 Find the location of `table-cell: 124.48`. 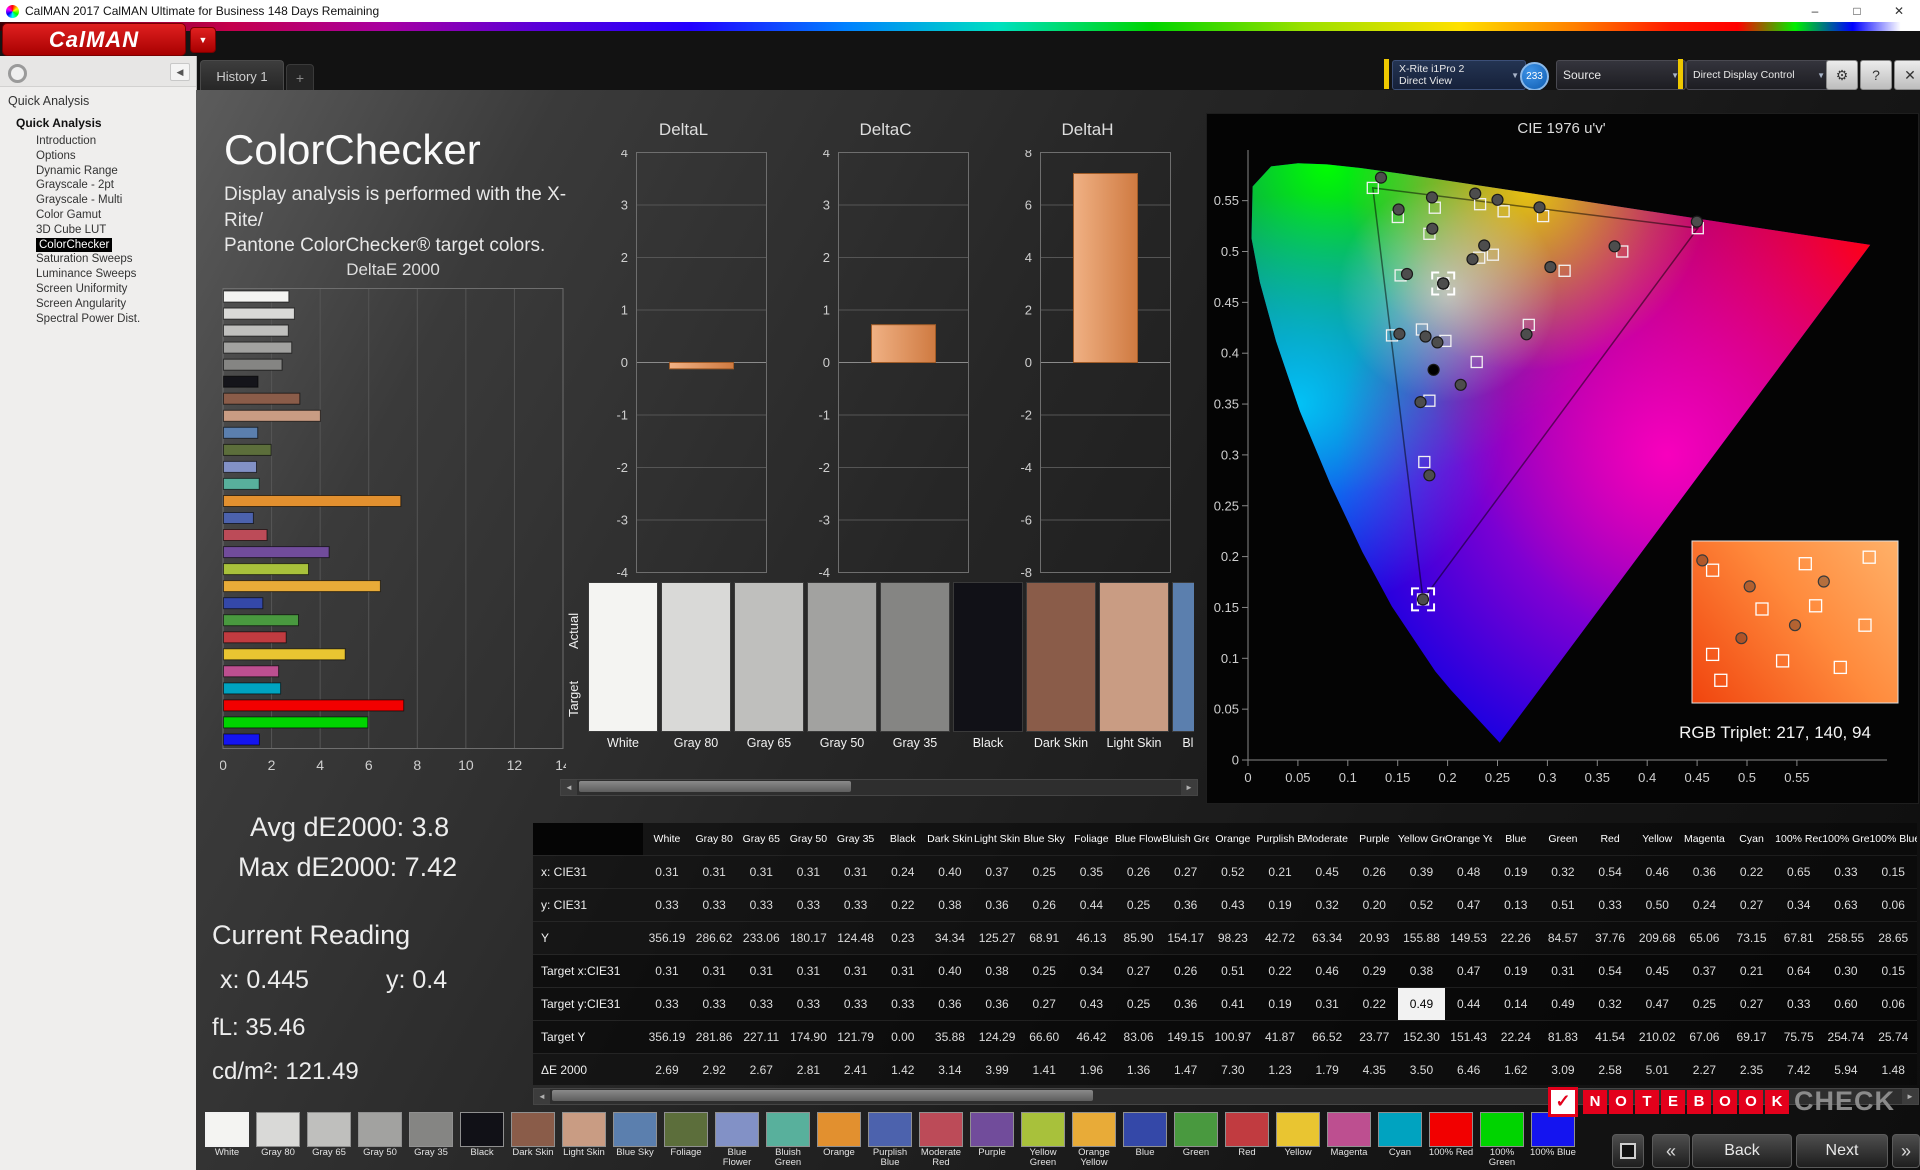

table-cell: 124.48 is located at coordinates (856, 938).